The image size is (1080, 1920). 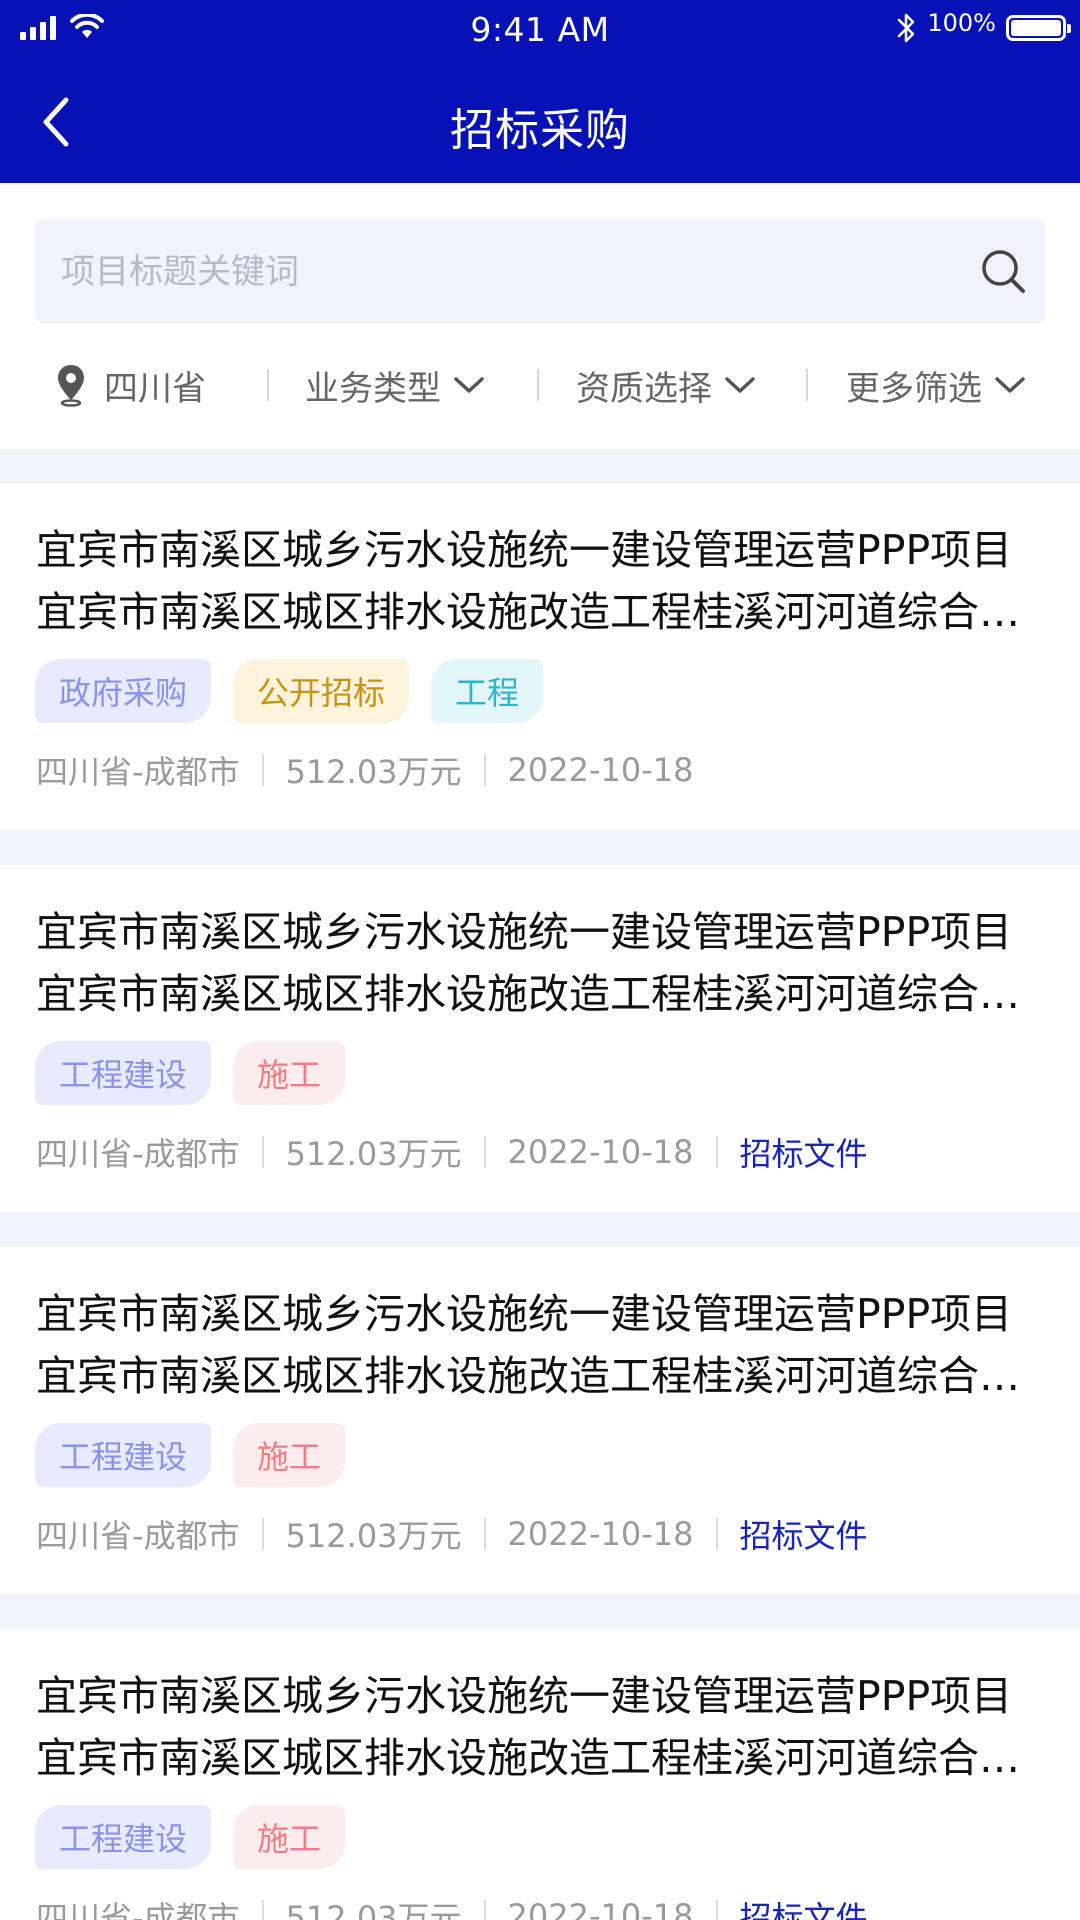 I want to click on qualification-filter-label: 资质选择, so click(x=644, y=388).